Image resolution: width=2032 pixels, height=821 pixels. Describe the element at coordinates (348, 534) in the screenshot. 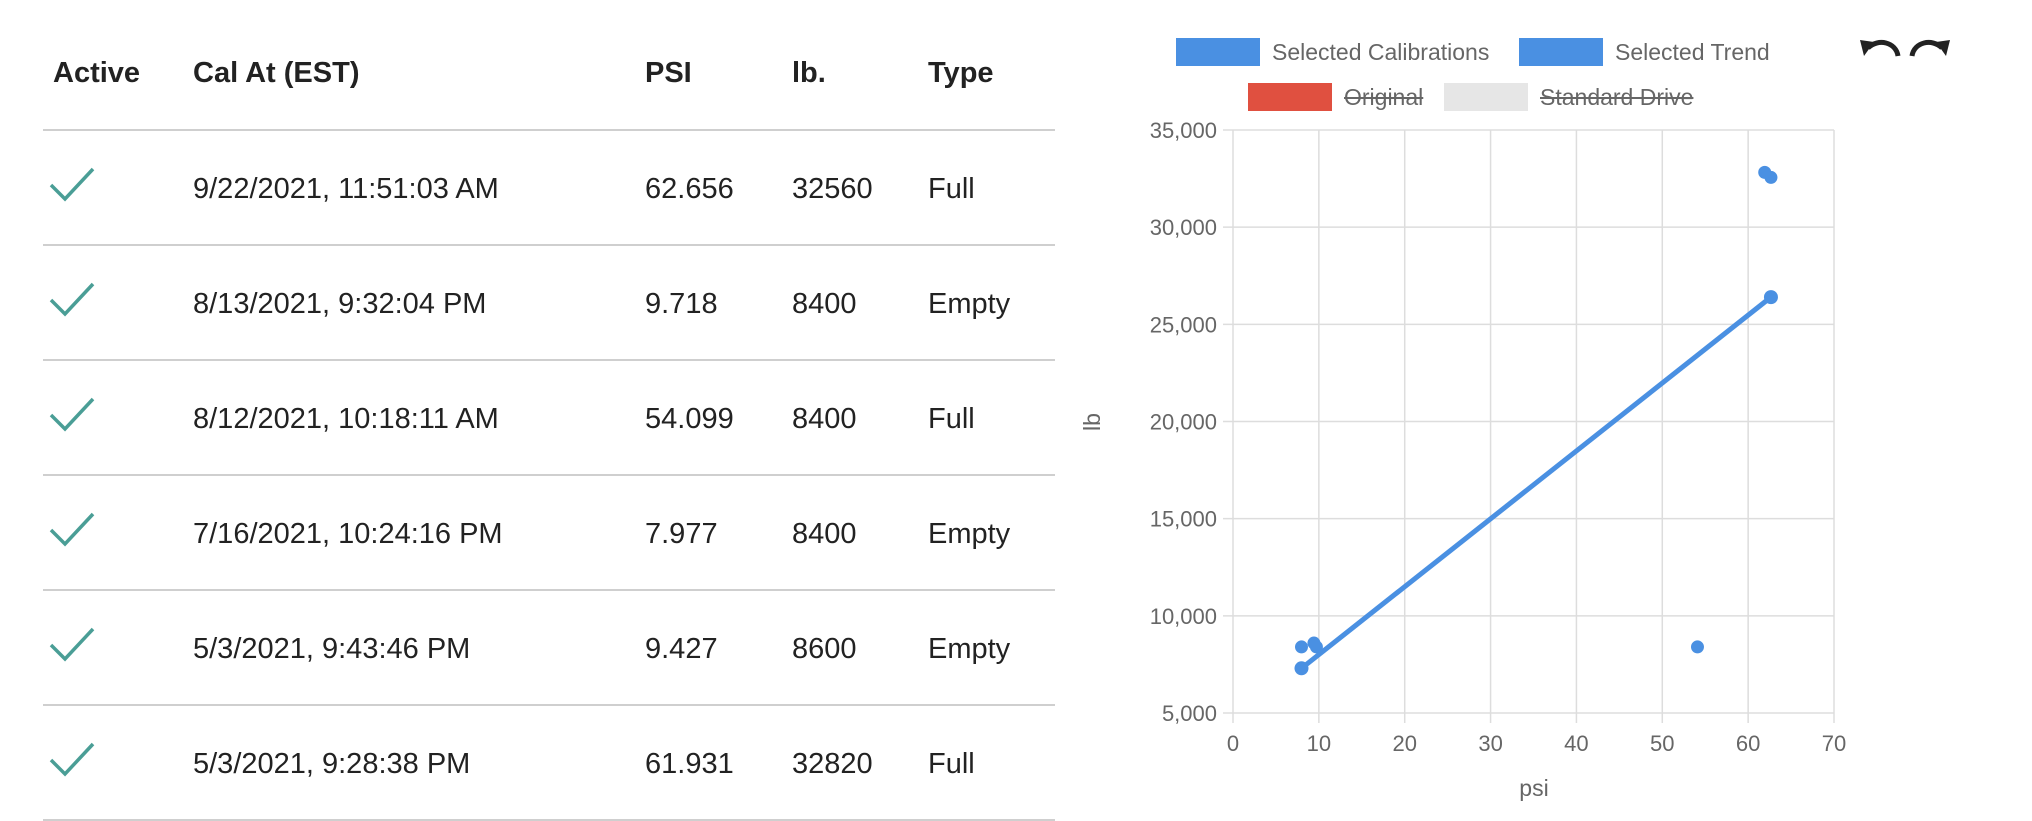

I see `cal-at-cell: 7/16/2021, 10:24:16 PM` at that location.